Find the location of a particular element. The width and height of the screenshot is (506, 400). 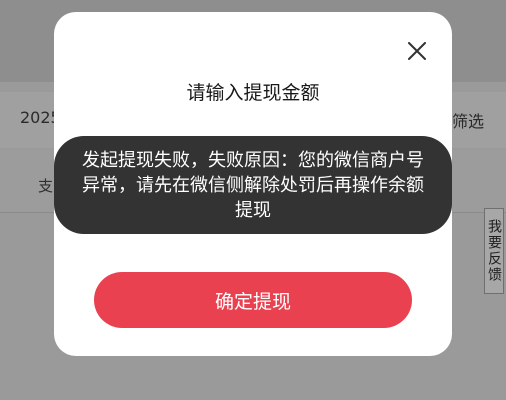

tab-item: 支 is located at coordinates (45, 185).